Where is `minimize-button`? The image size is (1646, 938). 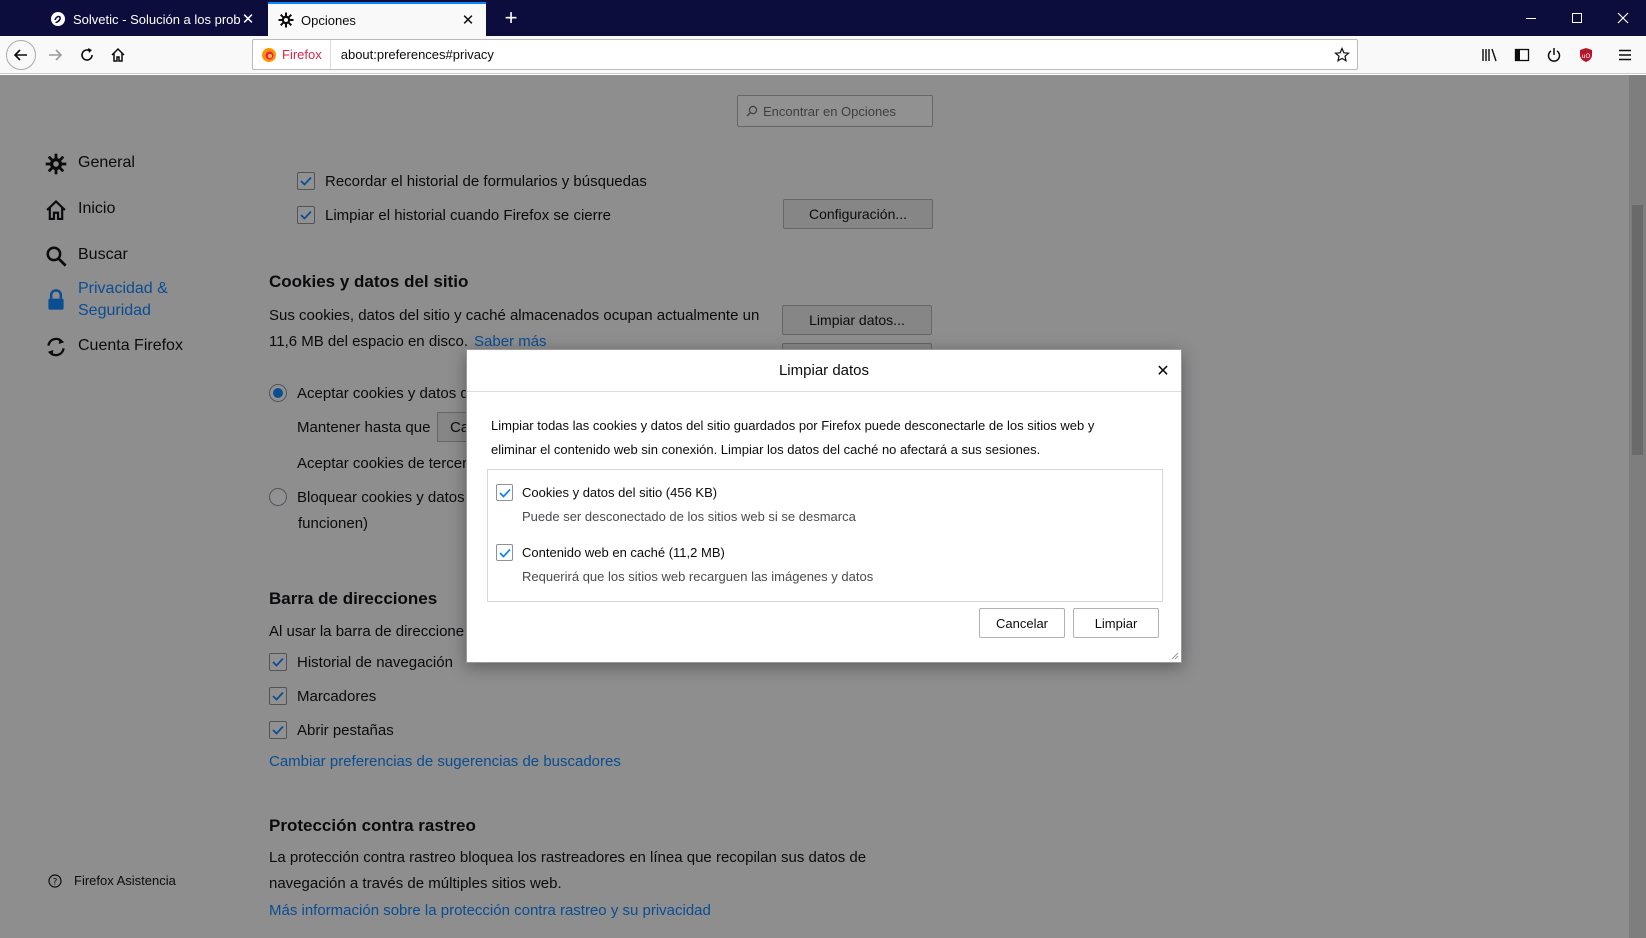 minimize-button is located at coordinates (1531, 18).